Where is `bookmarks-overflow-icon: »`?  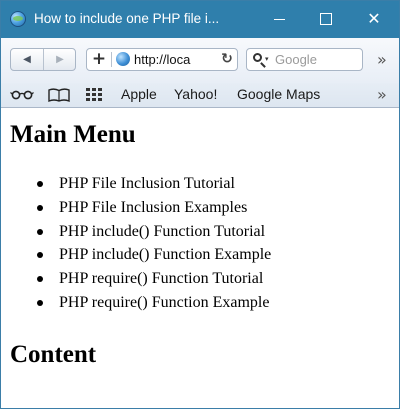 bookmarks-overflow-icon: » is located at coordinates (382, 94).